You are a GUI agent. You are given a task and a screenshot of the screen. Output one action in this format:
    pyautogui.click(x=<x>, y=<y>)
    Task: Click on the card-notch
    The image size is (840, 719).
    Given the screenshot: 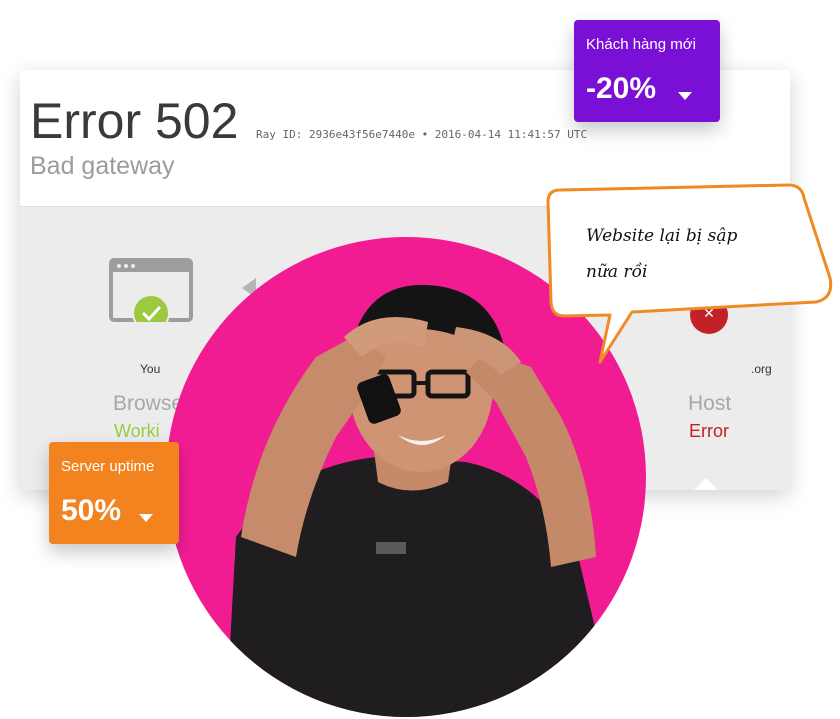 What is the action you would take?
    pyautogui.click(x=706, y=484)
    